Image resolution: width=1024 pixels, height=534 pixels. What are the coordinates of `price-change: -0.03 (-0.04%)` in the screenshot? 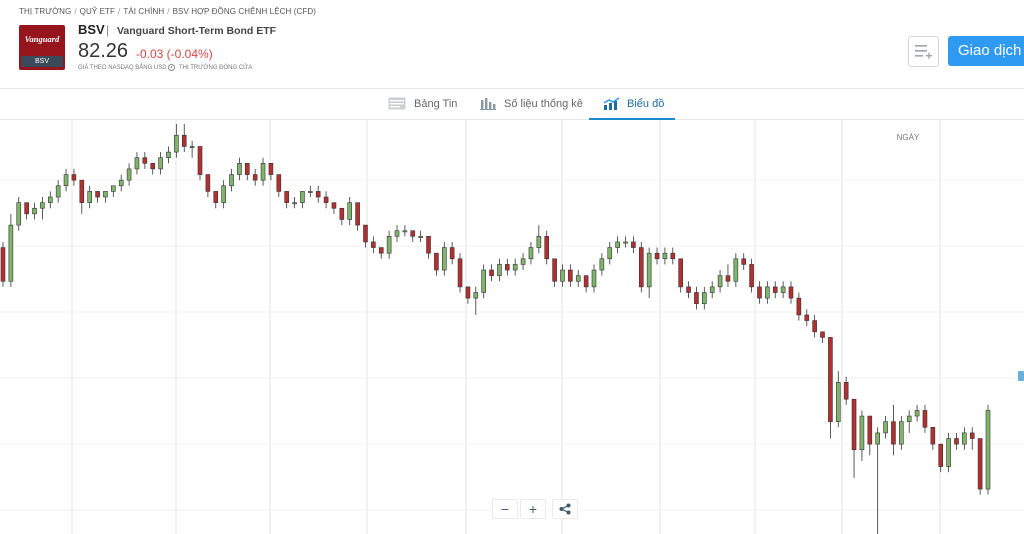 It's located at (174, 54).